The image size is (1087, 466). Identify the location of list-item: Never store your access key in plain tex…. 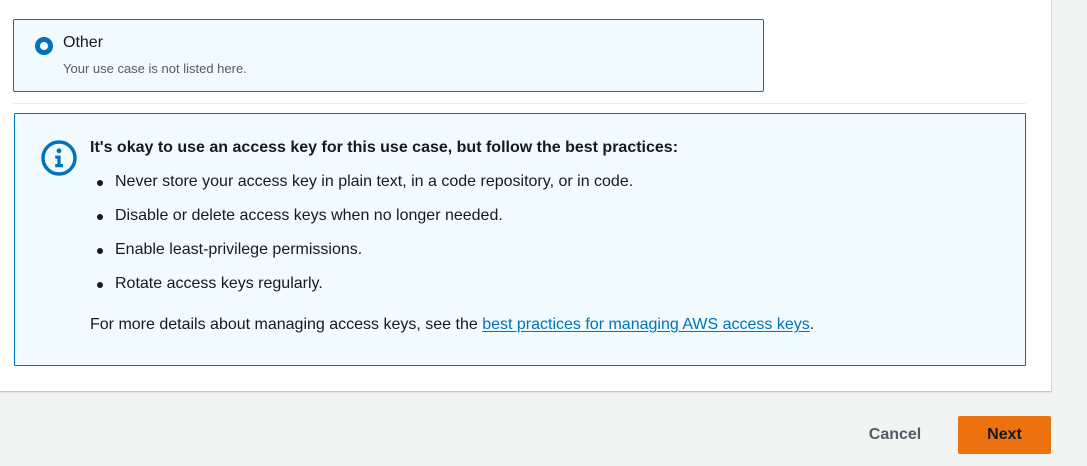
(364, 187).